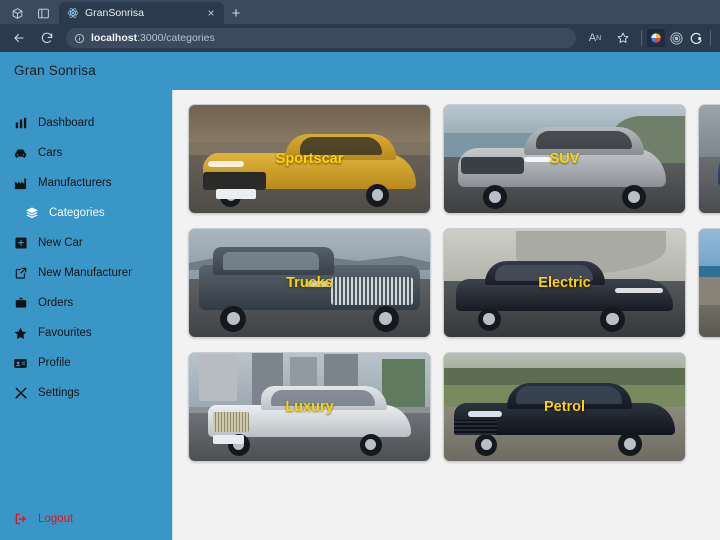 Image resolution: width=720 pixels, height=540 pixels. What do you see at coordinates (17, 13) in the screenshot?
I see `workspaces-icon` at bounding box center [17, 13].